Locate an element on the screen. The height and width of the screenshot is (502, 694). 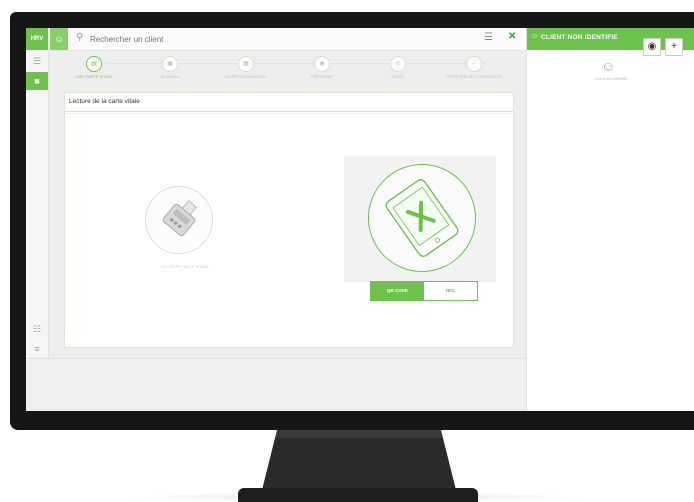
scan-icon: ▣ is located at coordinates (170, 64).